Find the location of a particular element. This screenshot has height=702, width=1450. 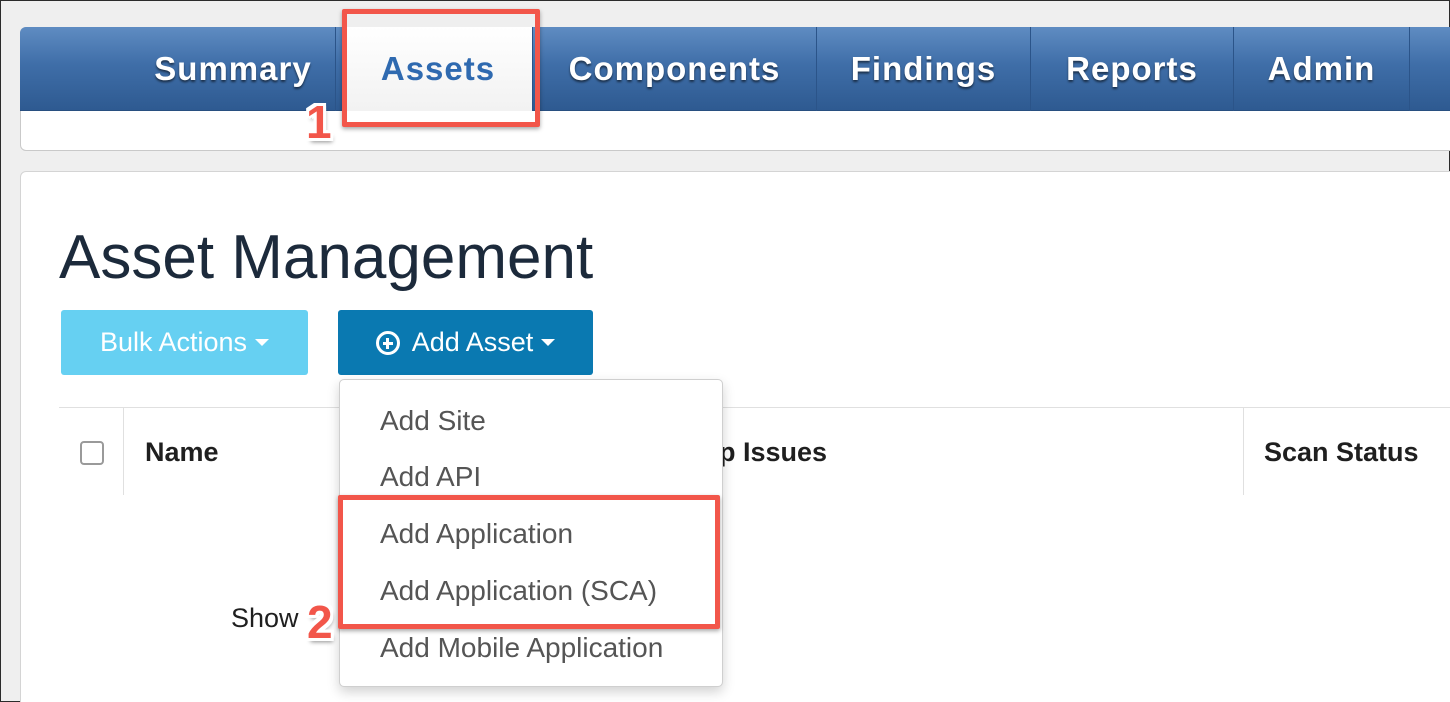

add-asset-button: Add Asset is located at coordinates (465, 342).